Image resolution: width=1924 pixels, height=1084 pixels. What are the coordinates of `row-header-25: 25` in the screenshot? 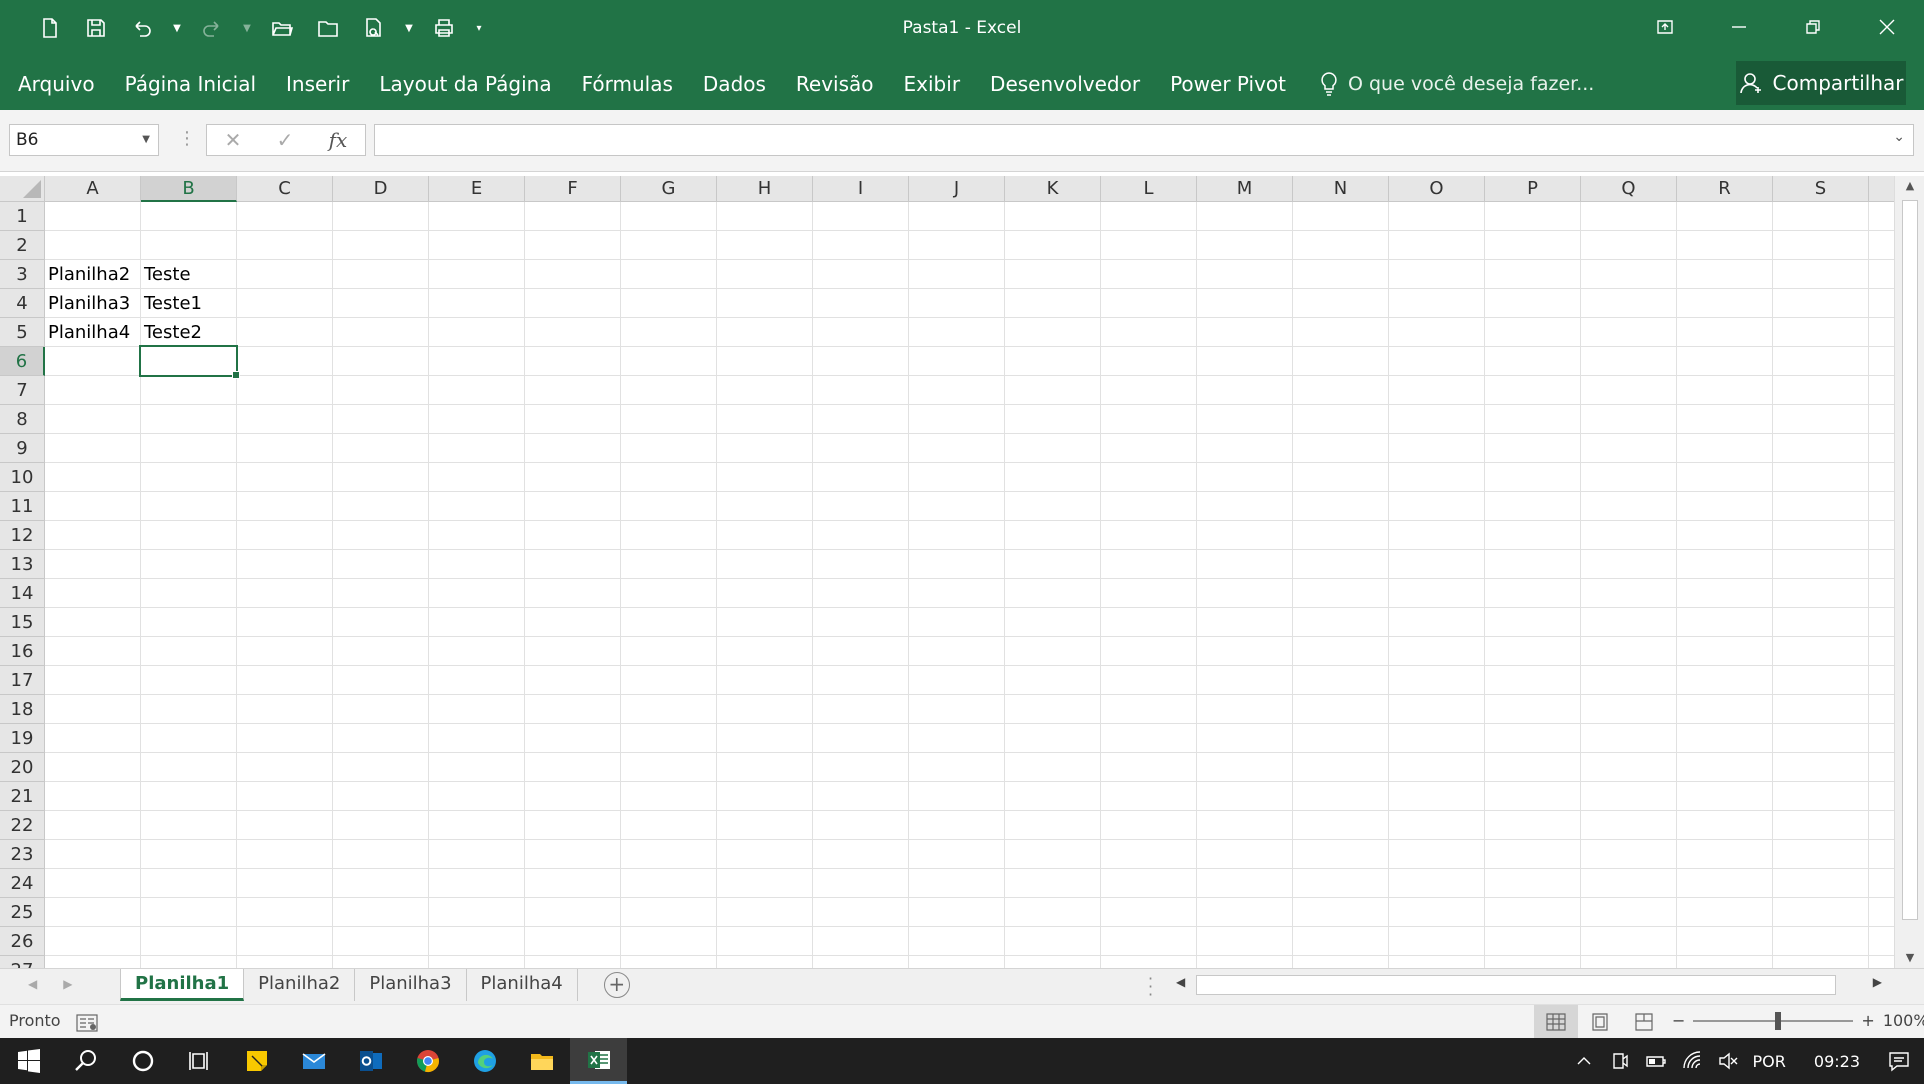 It's located at (22, 912).